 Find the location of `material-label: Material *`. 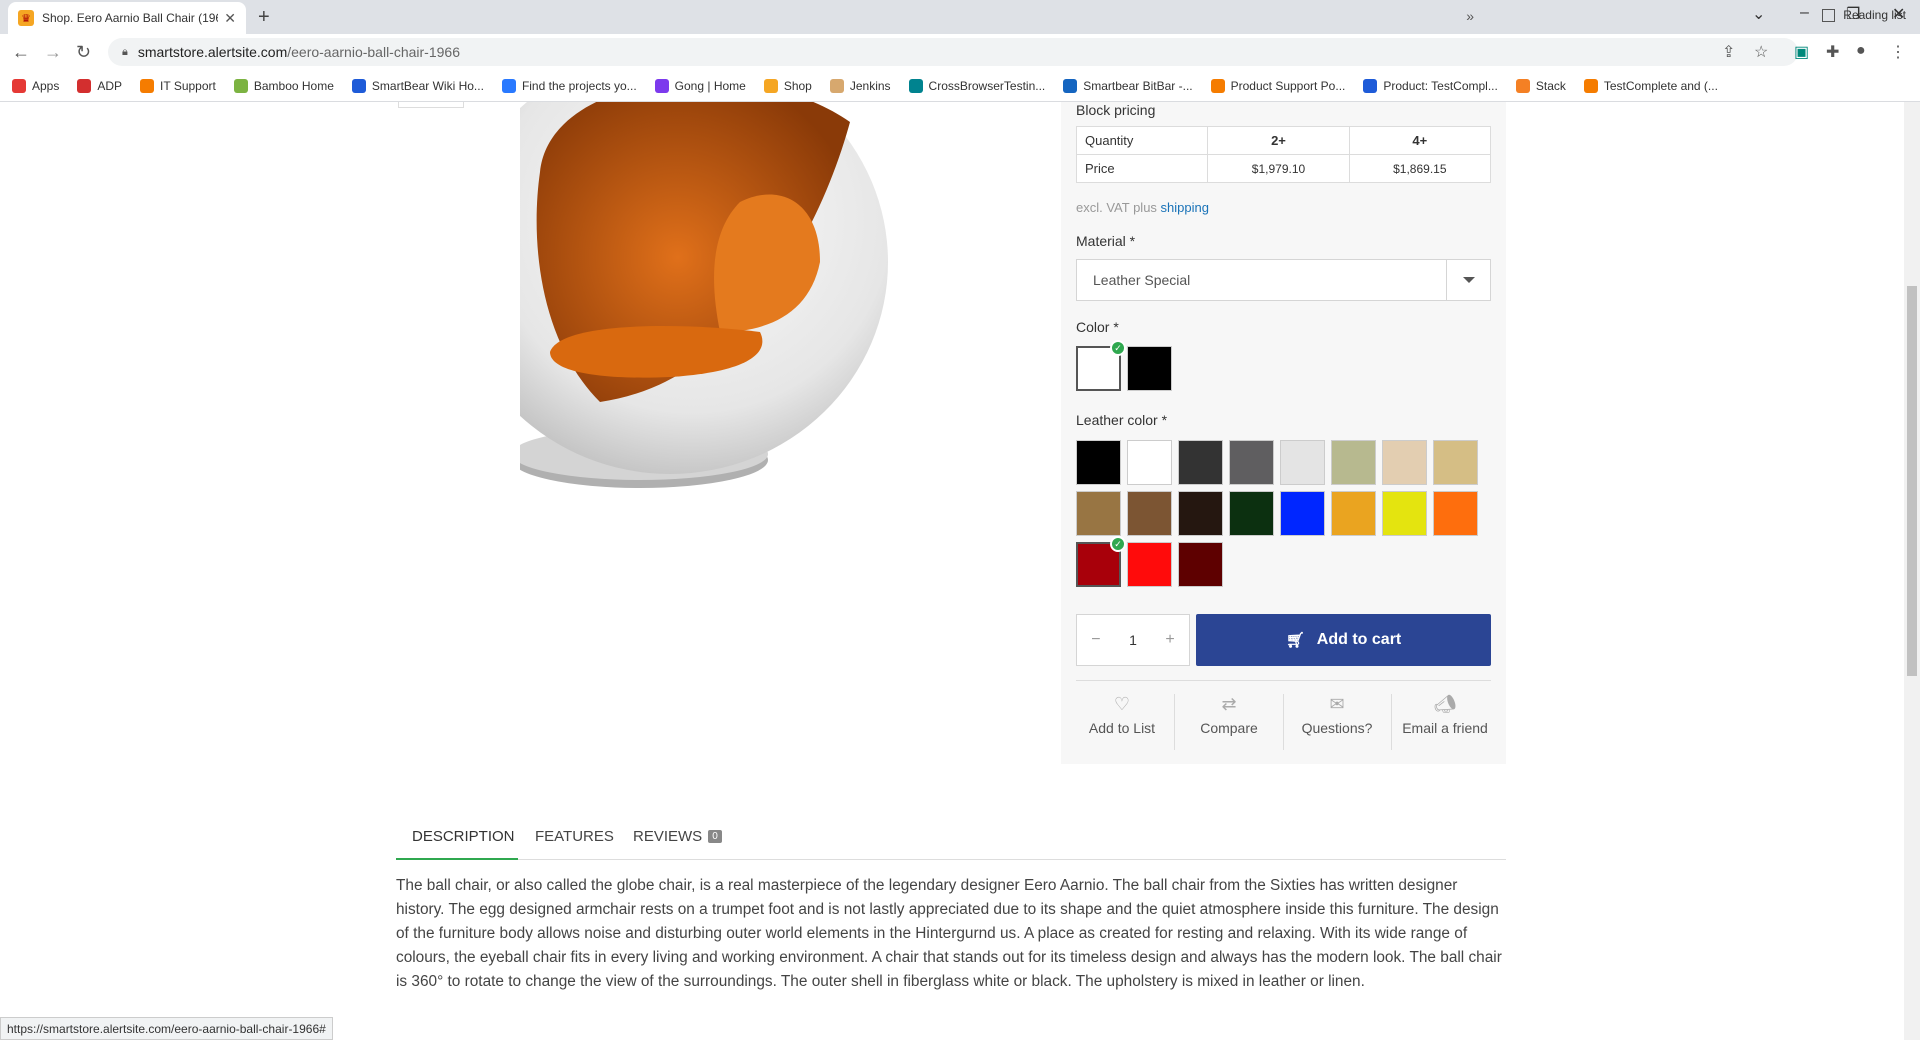

material-label: Material * is located at coordinates (1106, 241).